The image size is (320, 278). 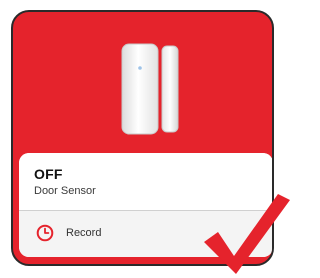 I want to click on clock-icon, so click(x=45, y=233).